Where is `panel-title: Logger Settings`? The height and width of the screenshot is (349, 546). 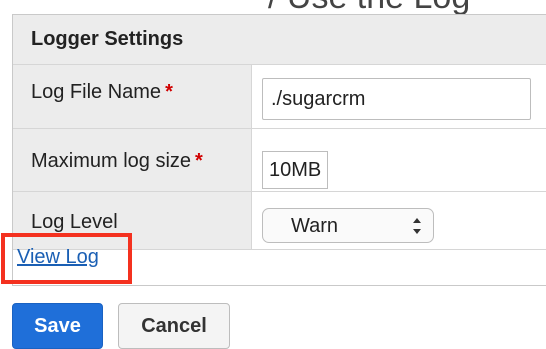 panel-title: Logger Settings is located at coordinates (107, 39).